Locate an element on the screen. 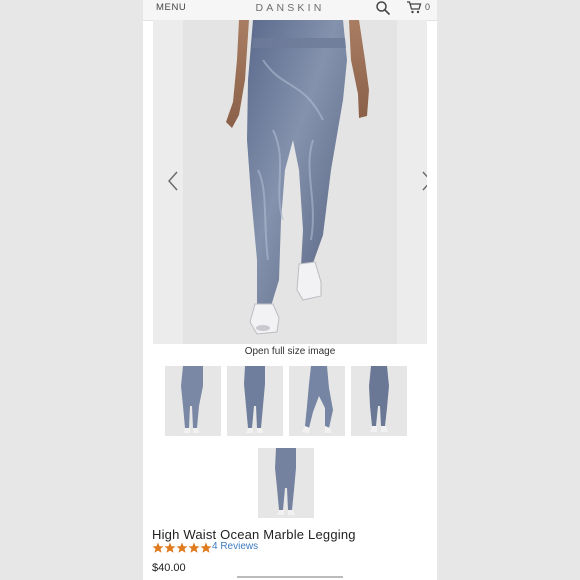 The image size is (580, 580). site-header: MENU DANSKIN 0 is located at coordinates (290, 10).